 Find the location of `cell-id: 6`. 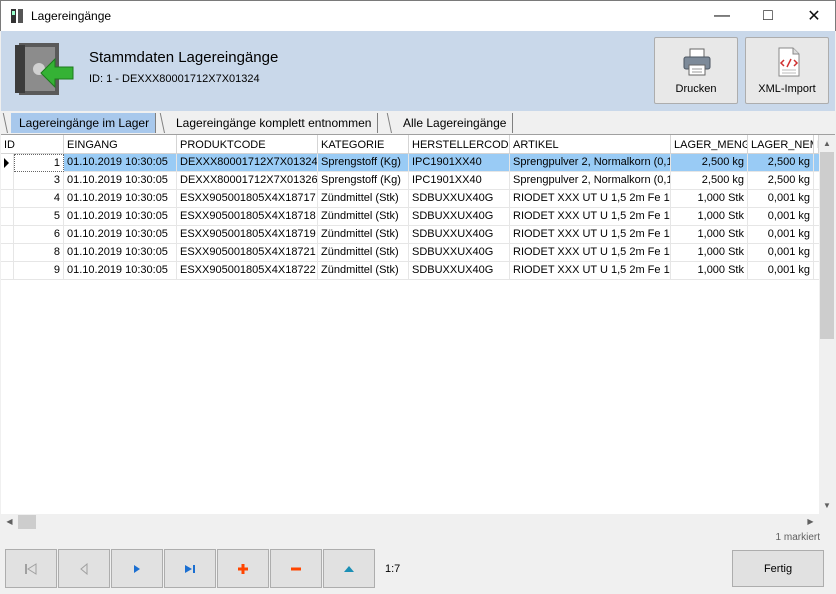

cell-id: 6 is located at coordinates (39, 235).